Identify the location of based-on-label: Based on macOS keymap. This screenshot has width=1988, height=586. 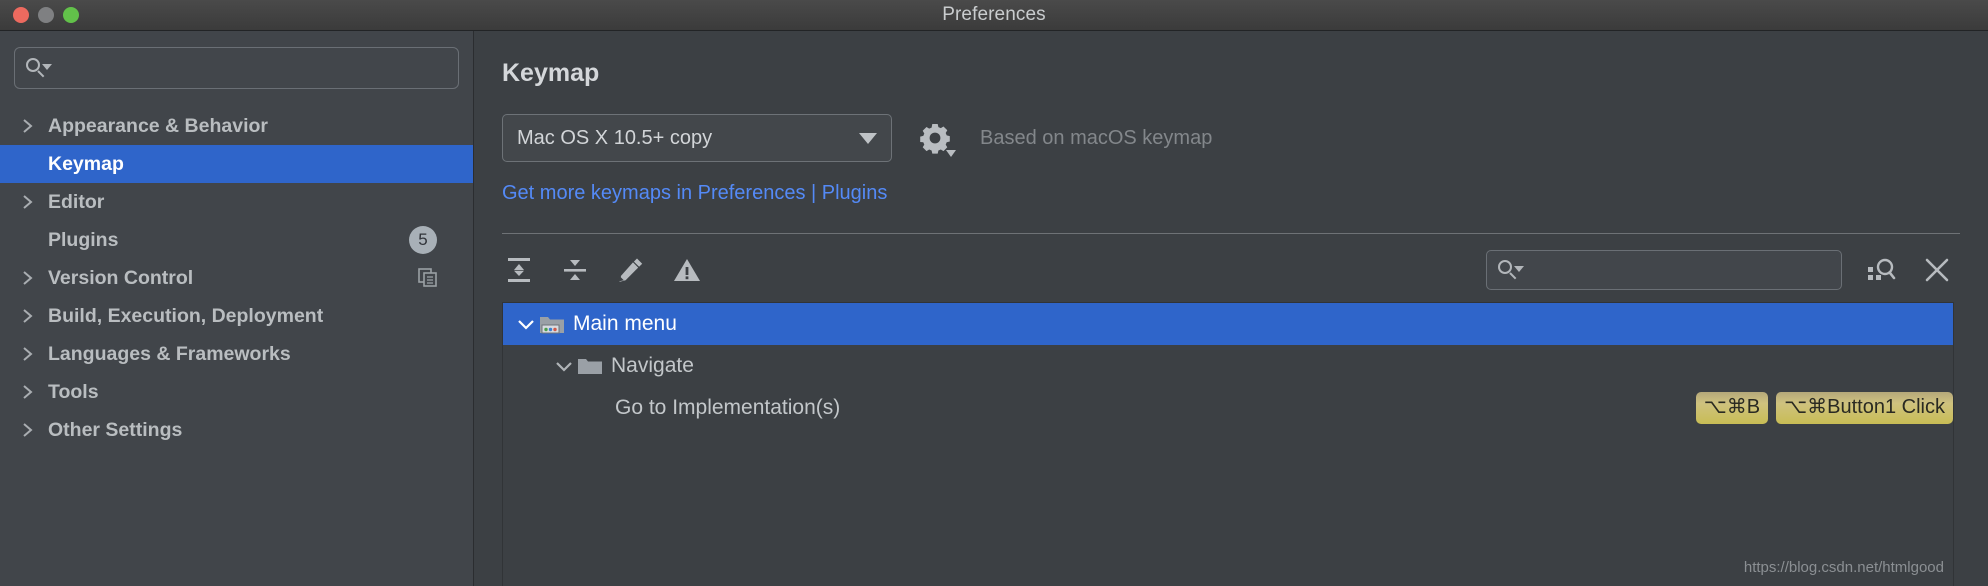
(1096, 137).